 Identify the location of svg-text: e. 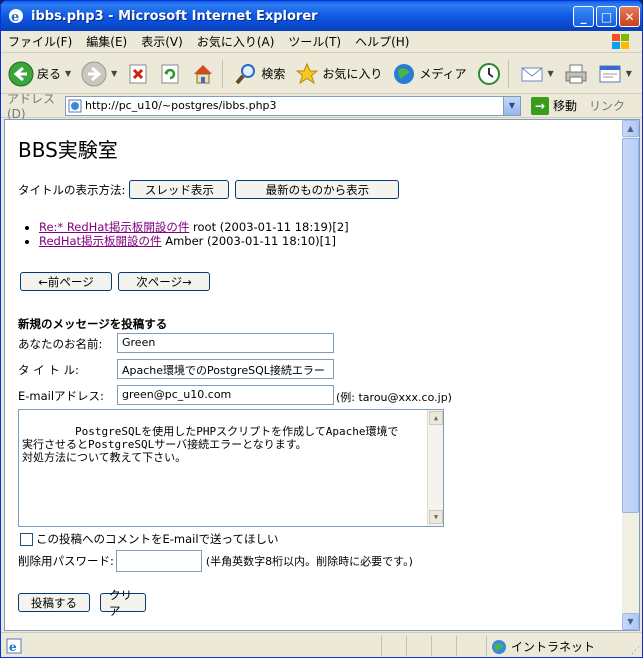
(13, 647).